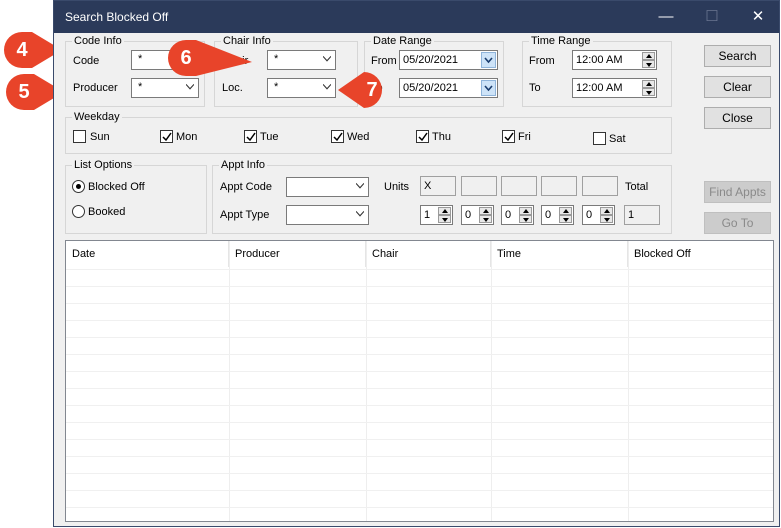 Image resolution: width=781 pixels, height=528 pixels. What do you see at coordinates (712, 17) in the screenshot?
I see `maximize-button: ☐` at bounding box center [712, 17].